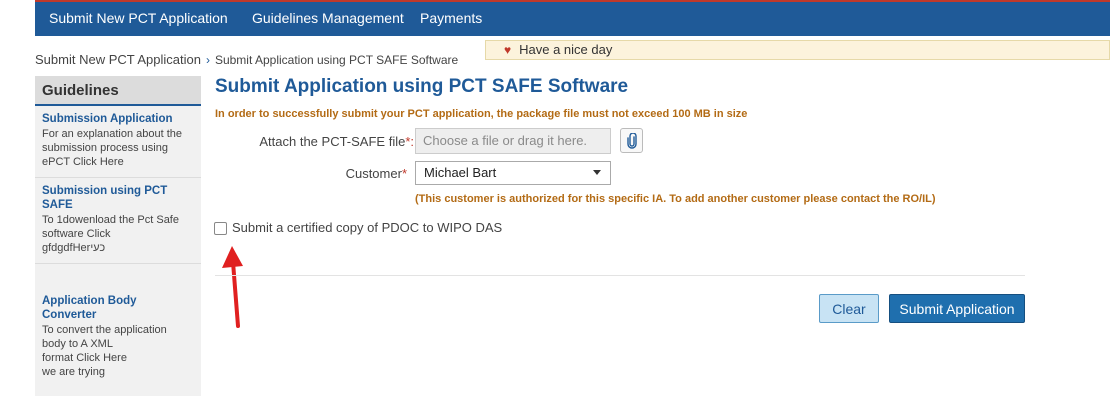 The height and width of the screenshot is (396, 1110). Describe the element at coordinates (513, 141) in the screenshot. I see `file-upload-input: Choose a file or drag it here.` at that location.